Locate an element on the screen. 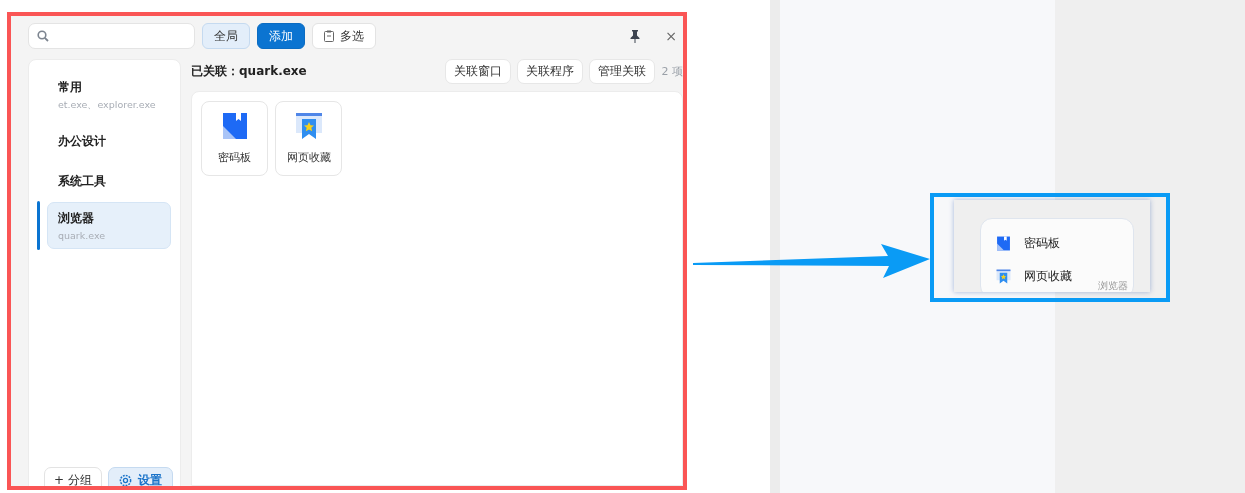  add-button: 添加 is located at coordinates (281, 36).